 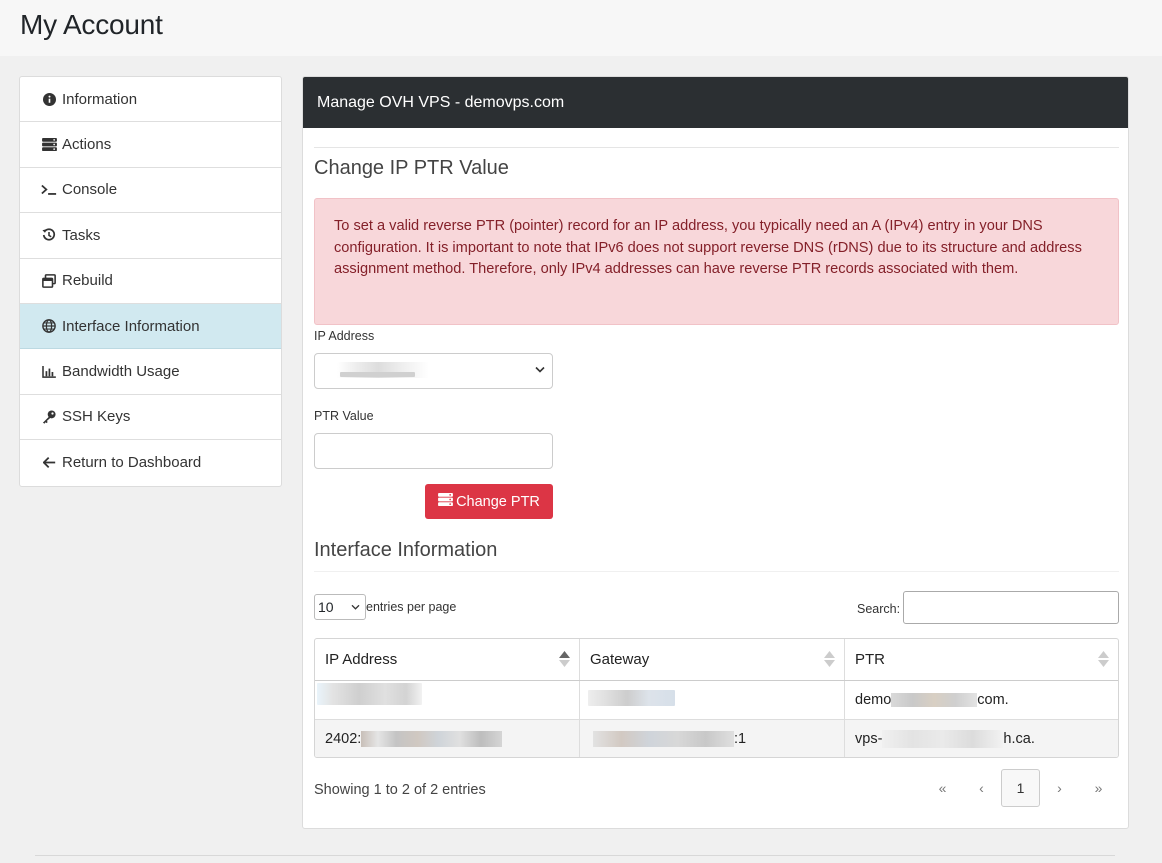 I want to click on table-row: demo com., so click(x=716, y=700).